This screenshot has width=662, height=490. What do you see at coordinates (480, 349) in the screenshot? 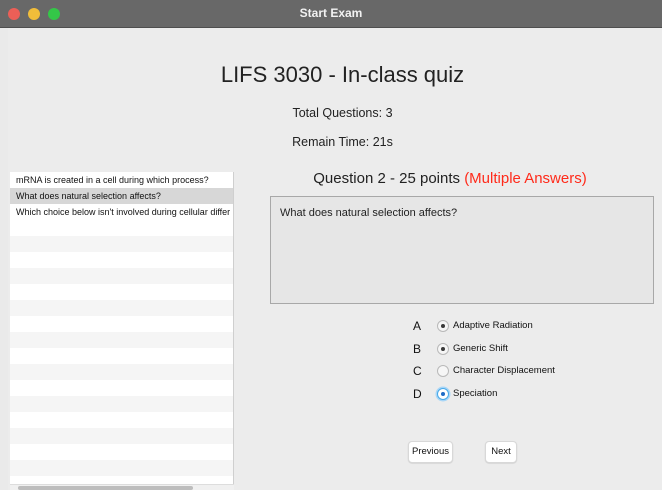
I see `option-label: Generic Shift` at bounding box center [480, 349].